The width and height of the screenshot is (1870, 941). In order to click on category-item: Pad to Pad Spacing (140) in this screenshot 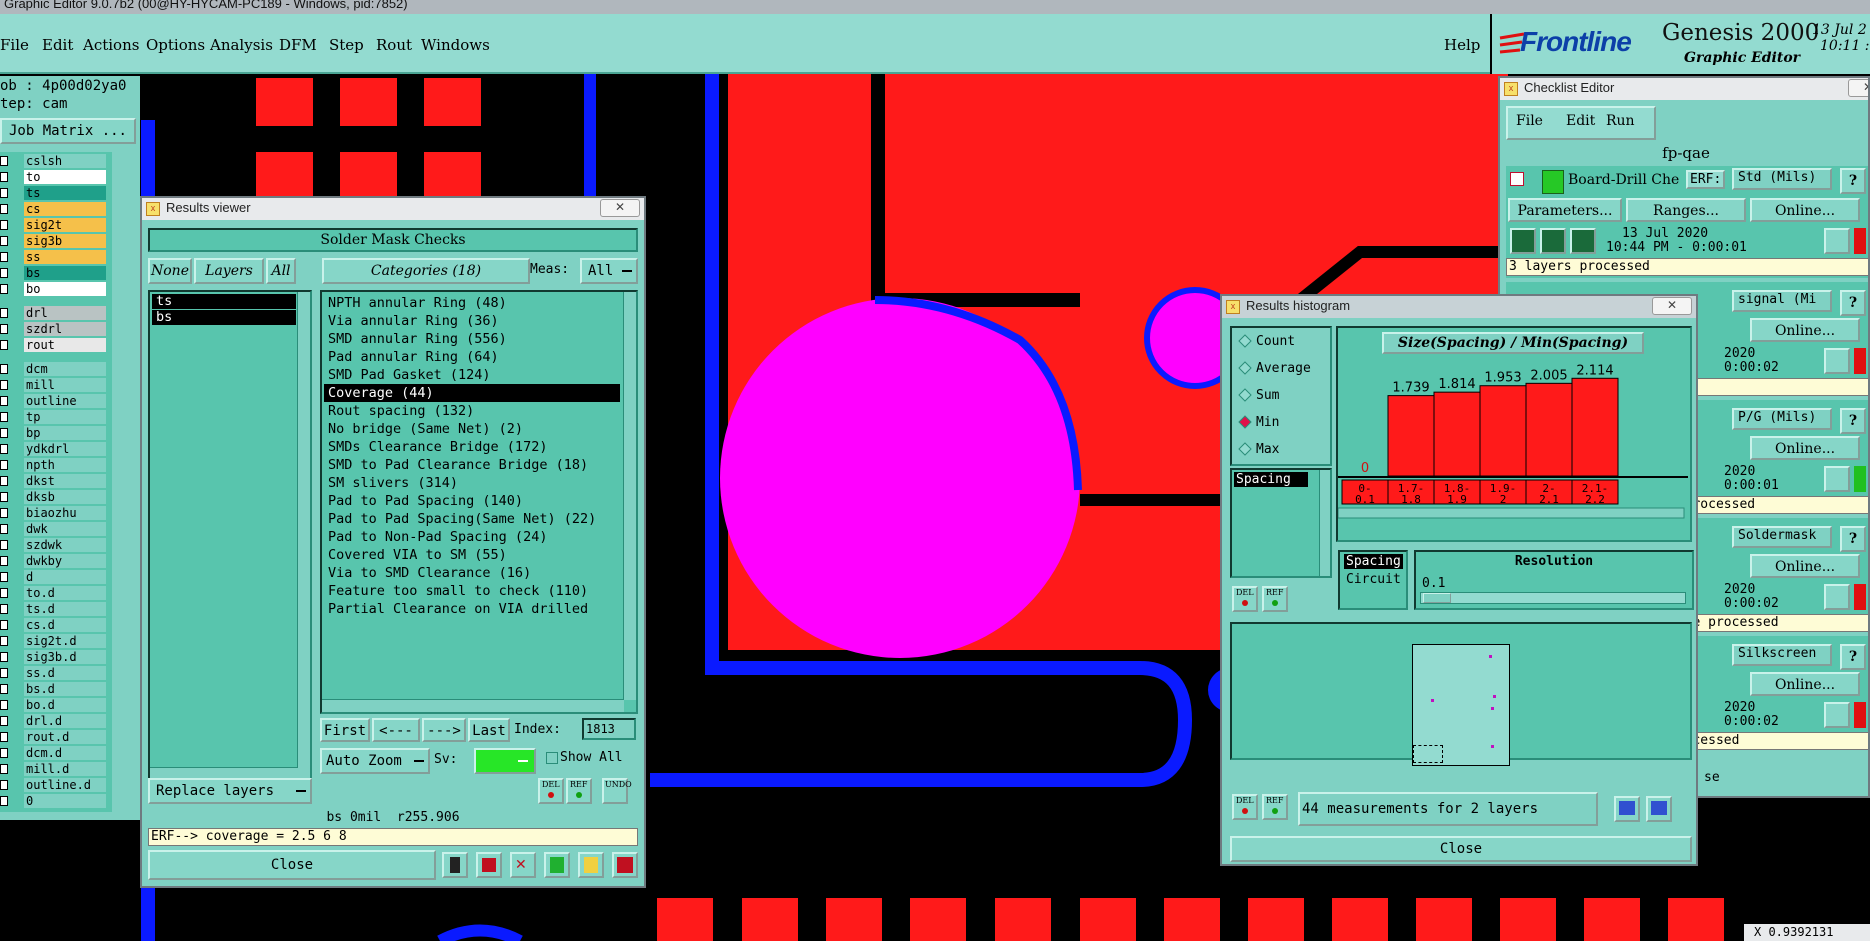, I will do `click(472, 501)`.